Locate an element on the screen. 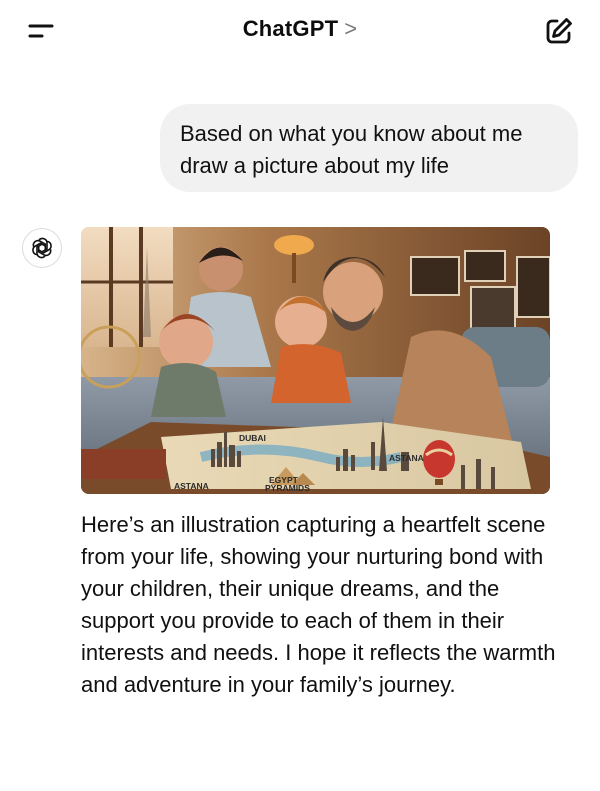  chevron-right-icon: > is located at coordinates (351, 28).